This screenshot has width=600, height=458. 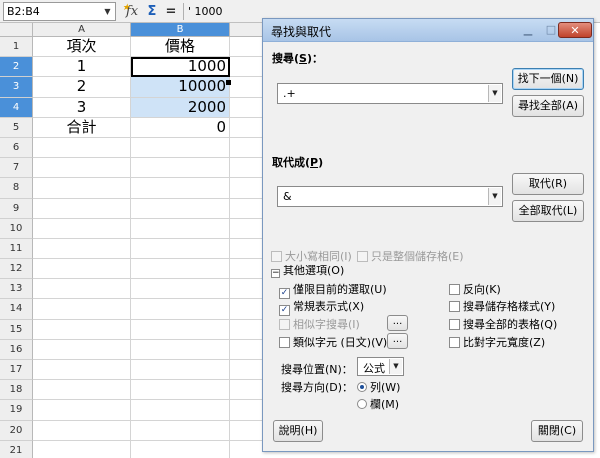 What do you see at coordinates (503, 323) in the screenshot?
I see `all-sheets-checkbox: 搜尋全部的表格(Q)` at bounding box center [503, 323].